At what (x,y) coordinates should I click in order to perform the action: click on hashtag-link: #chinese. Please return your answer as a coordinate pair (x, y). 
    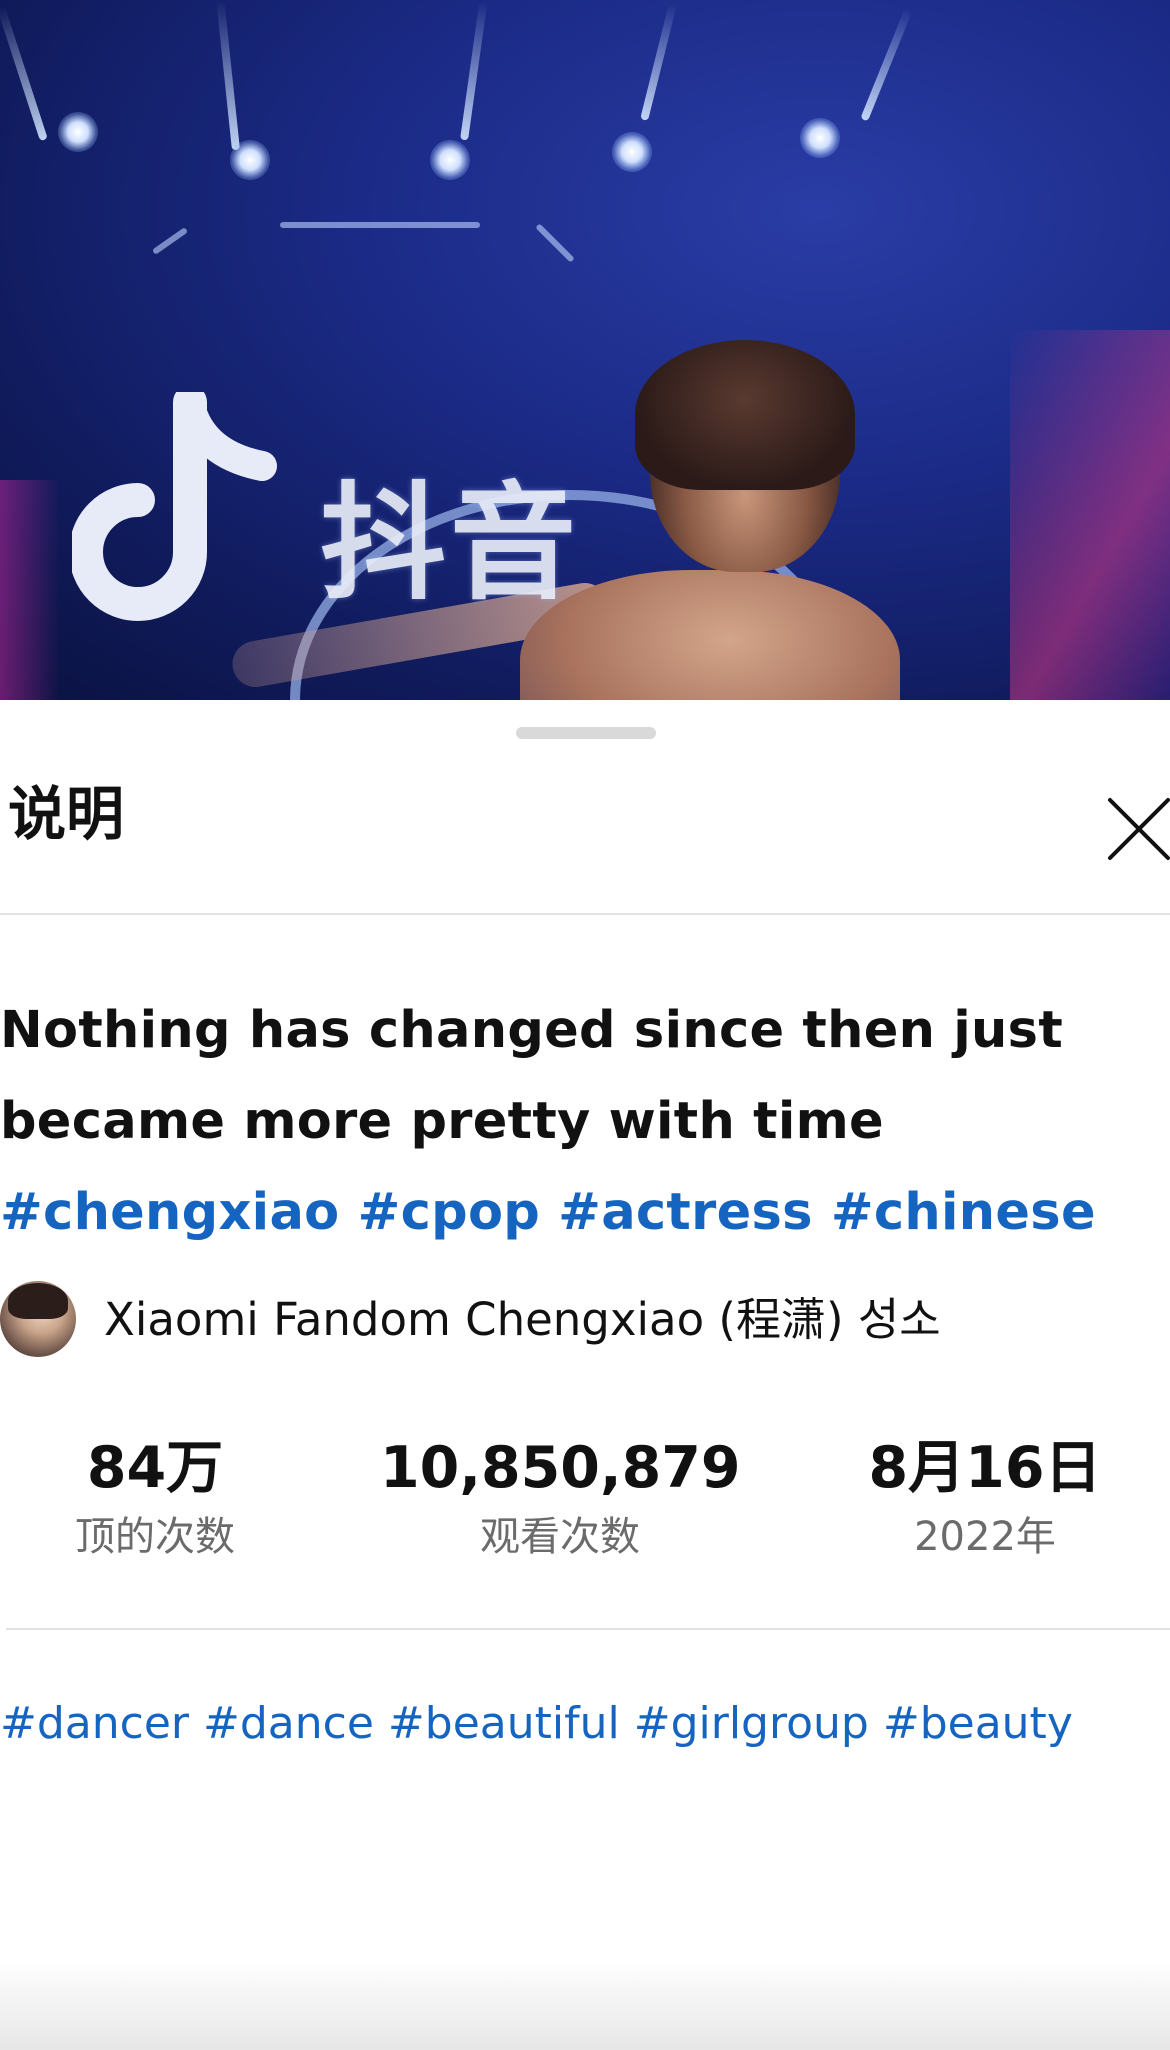
    Looking at the image, I should click on (963, 1212).